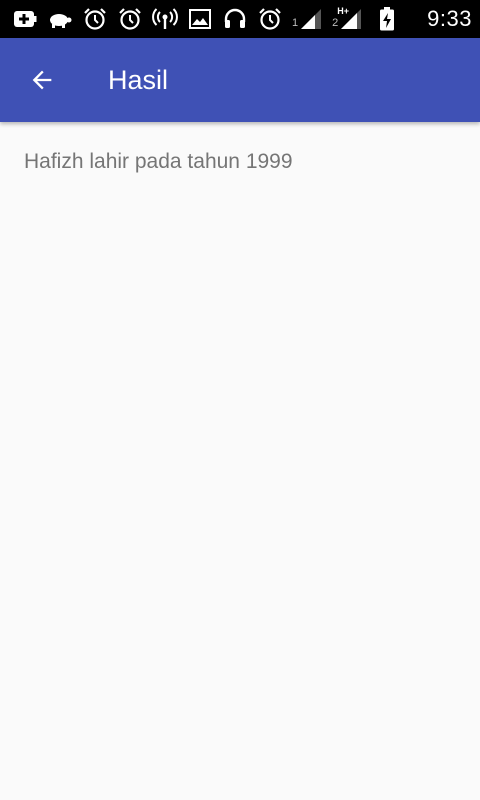 The image size is (480, 800). I want to click on sim1-signal: 1, so click(307, 19).